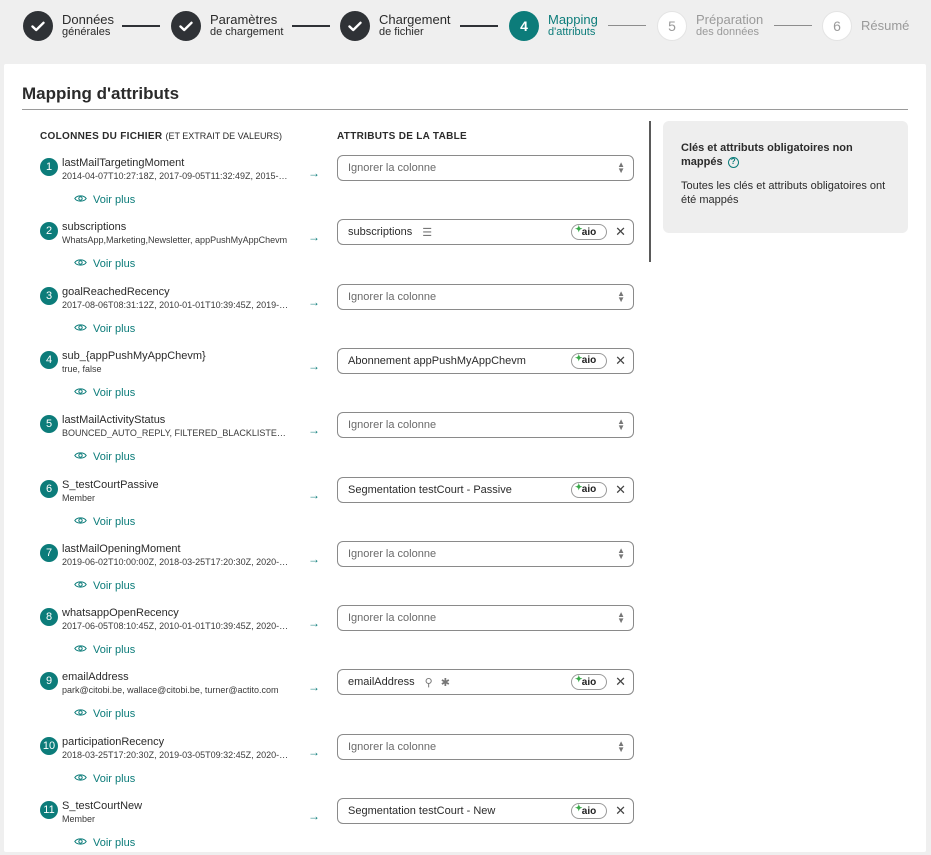 Image resolution: width=931 pixels, height=855 pixels. I want to click on step-preparation-donnees: 5 Préparation des données, so click(710, 26).